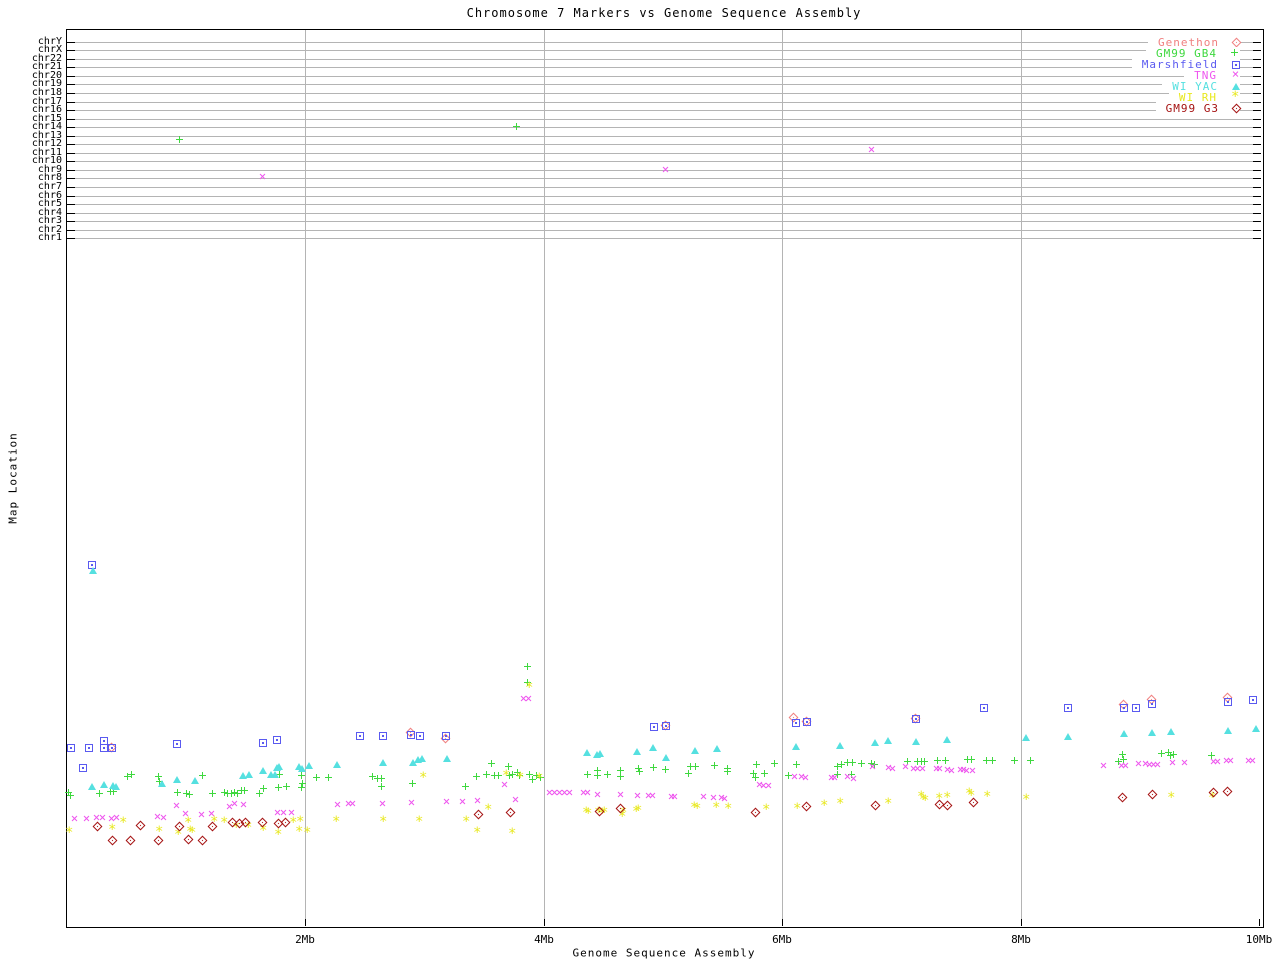 The height and width of the screenshot is (960, 1280). I want to click on x-tick-label: 4Mb, so click(544, 939).